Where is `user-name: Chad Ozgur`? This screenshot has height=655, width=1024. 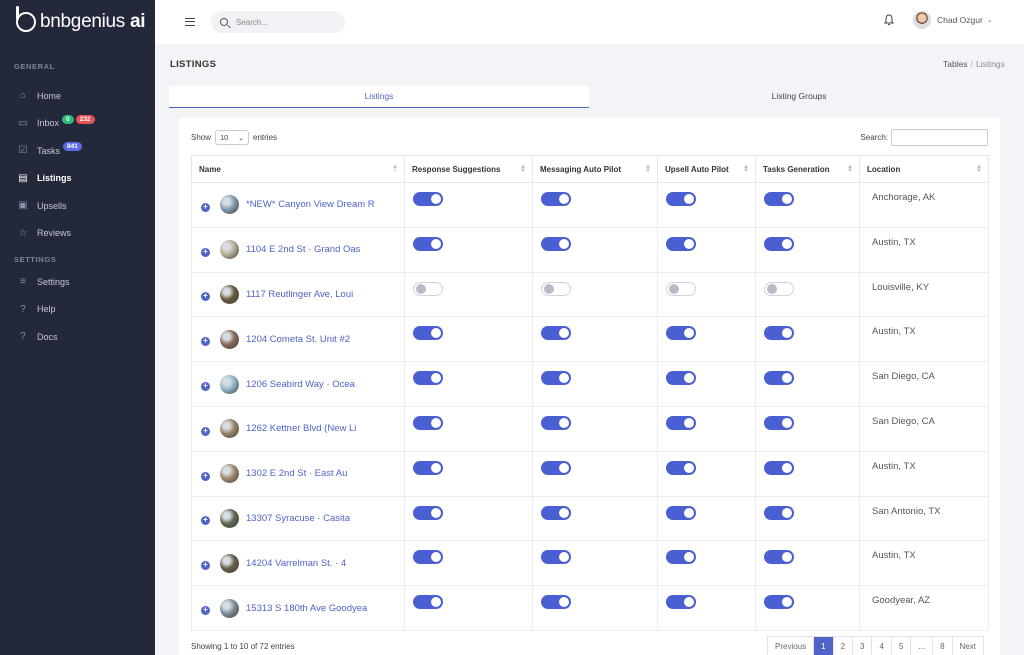 user-name: Chad Ozgur is located at coordinates (960, 20).